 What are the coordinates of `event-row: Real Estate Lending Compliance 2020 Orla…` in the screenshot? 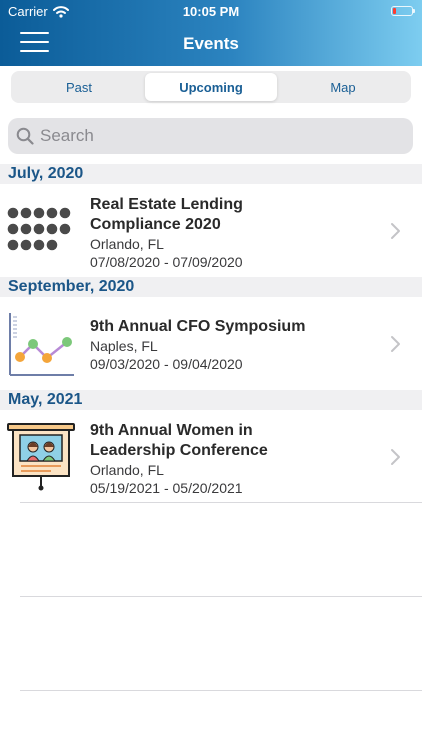 It's located at (211, 230).